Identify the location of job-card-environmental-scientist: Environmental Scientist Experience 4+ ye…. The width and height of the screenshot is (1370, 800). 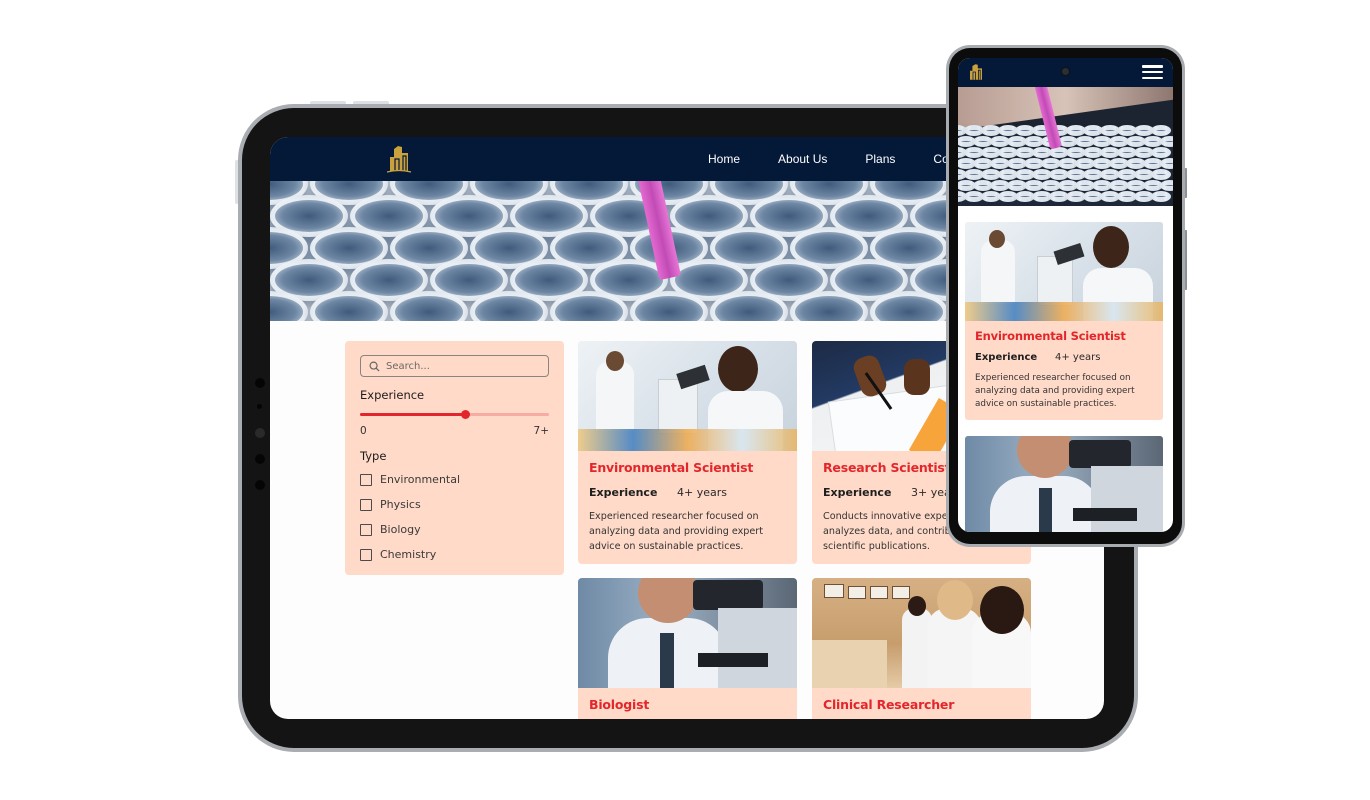
(687, 452).